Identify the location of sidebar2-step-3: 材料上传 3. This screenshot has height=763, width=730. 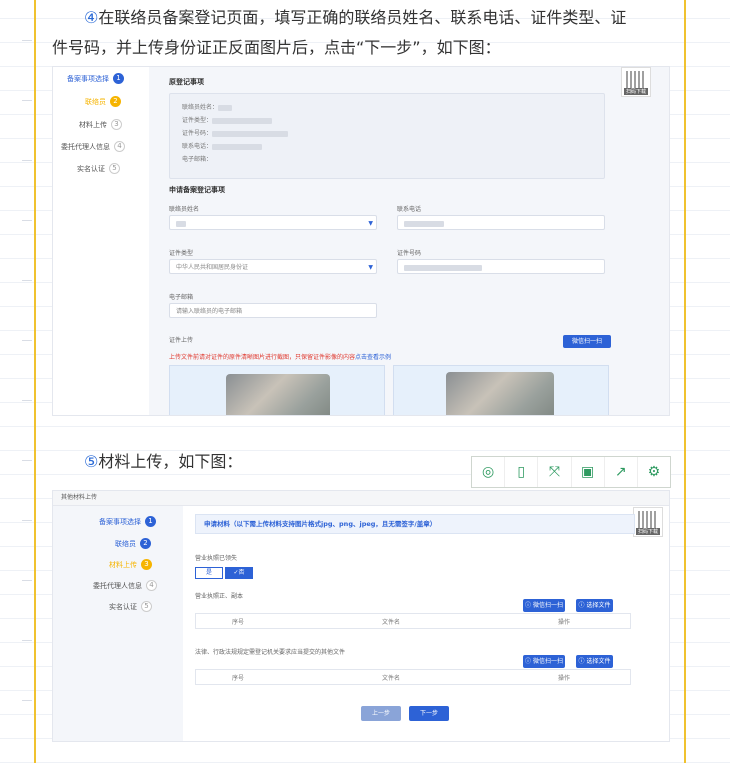
(130, 564).